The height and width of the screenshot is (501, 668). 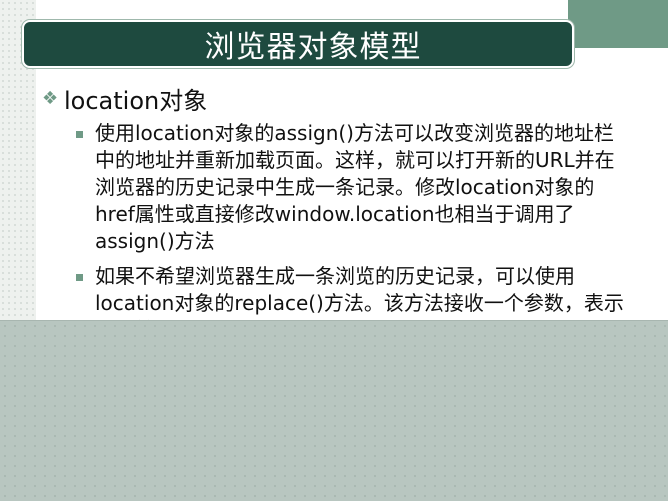 I want to click on section-heading: ❖ location对象, so click(x=337, y=98).